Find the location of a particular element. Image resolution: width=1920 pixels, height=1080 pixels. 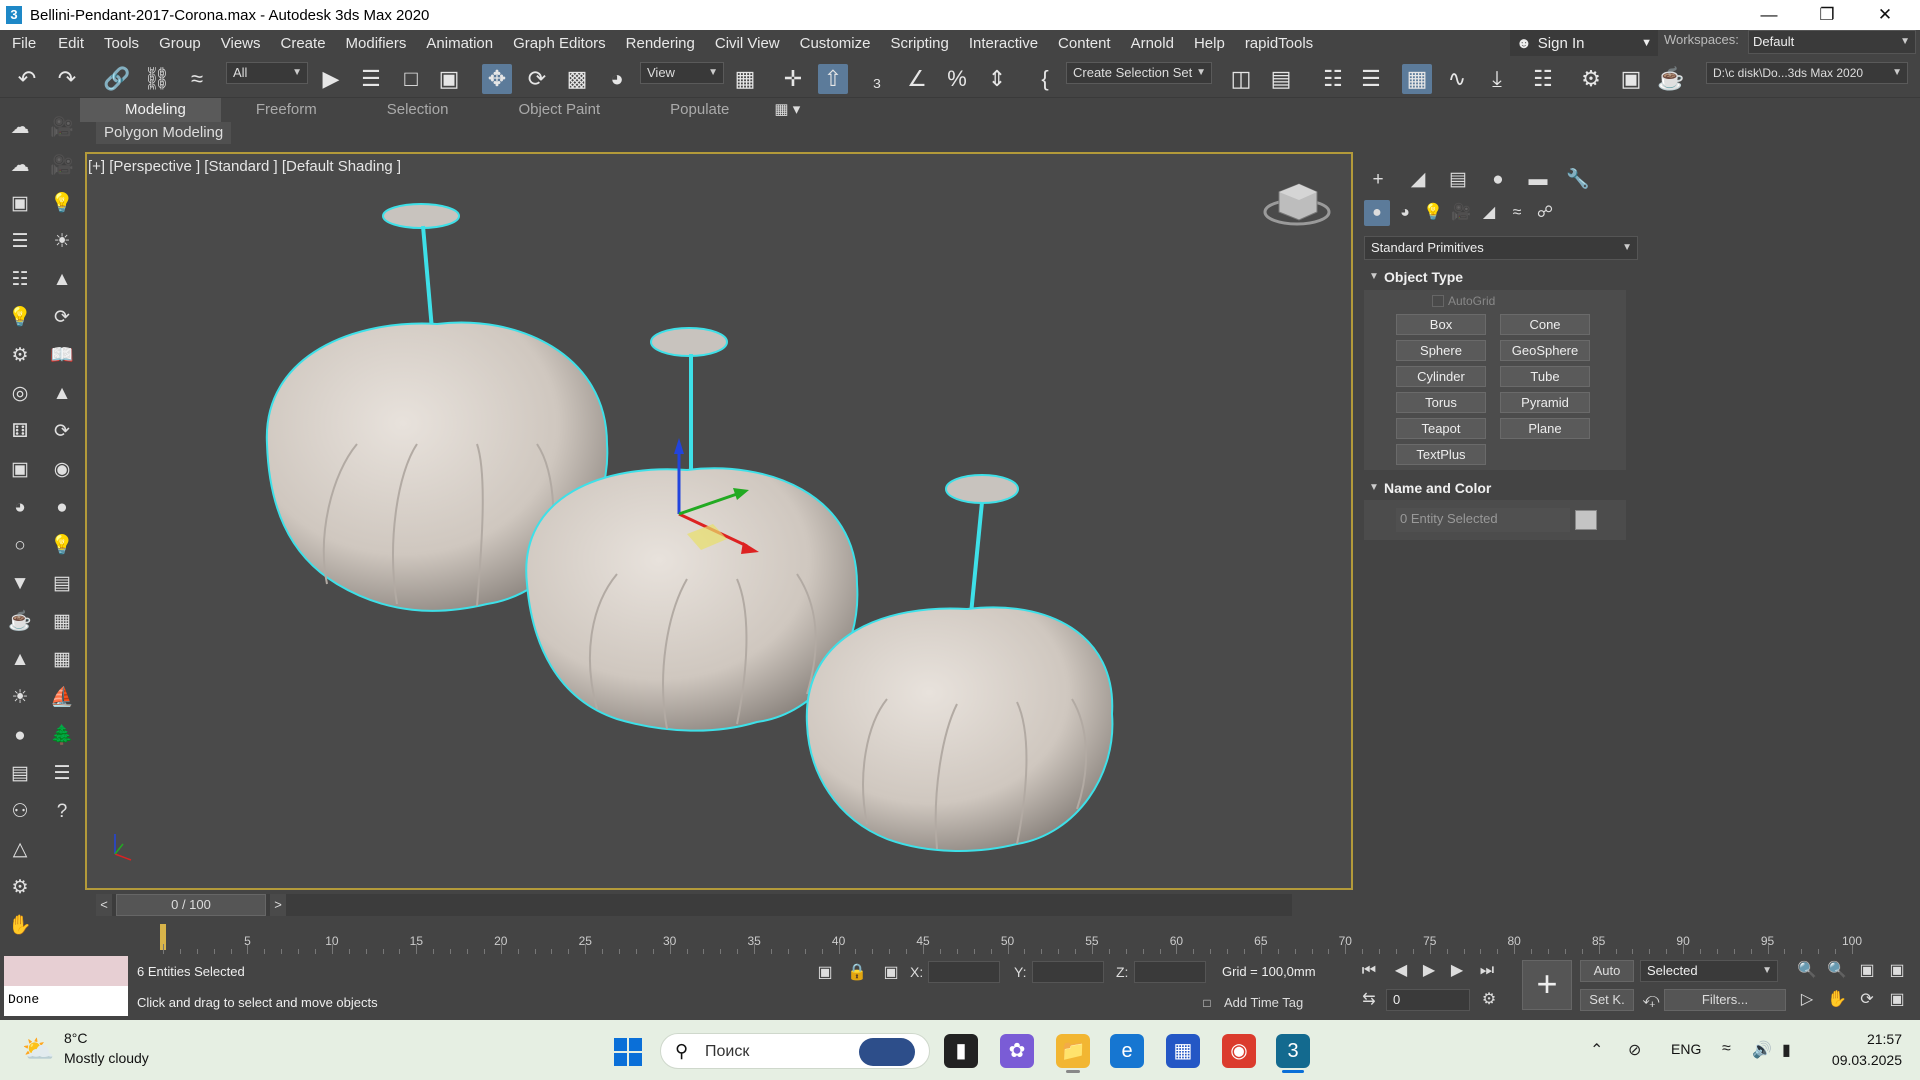

add-time-tag: Add Time Tag is located at coordinates (1263, 1002).